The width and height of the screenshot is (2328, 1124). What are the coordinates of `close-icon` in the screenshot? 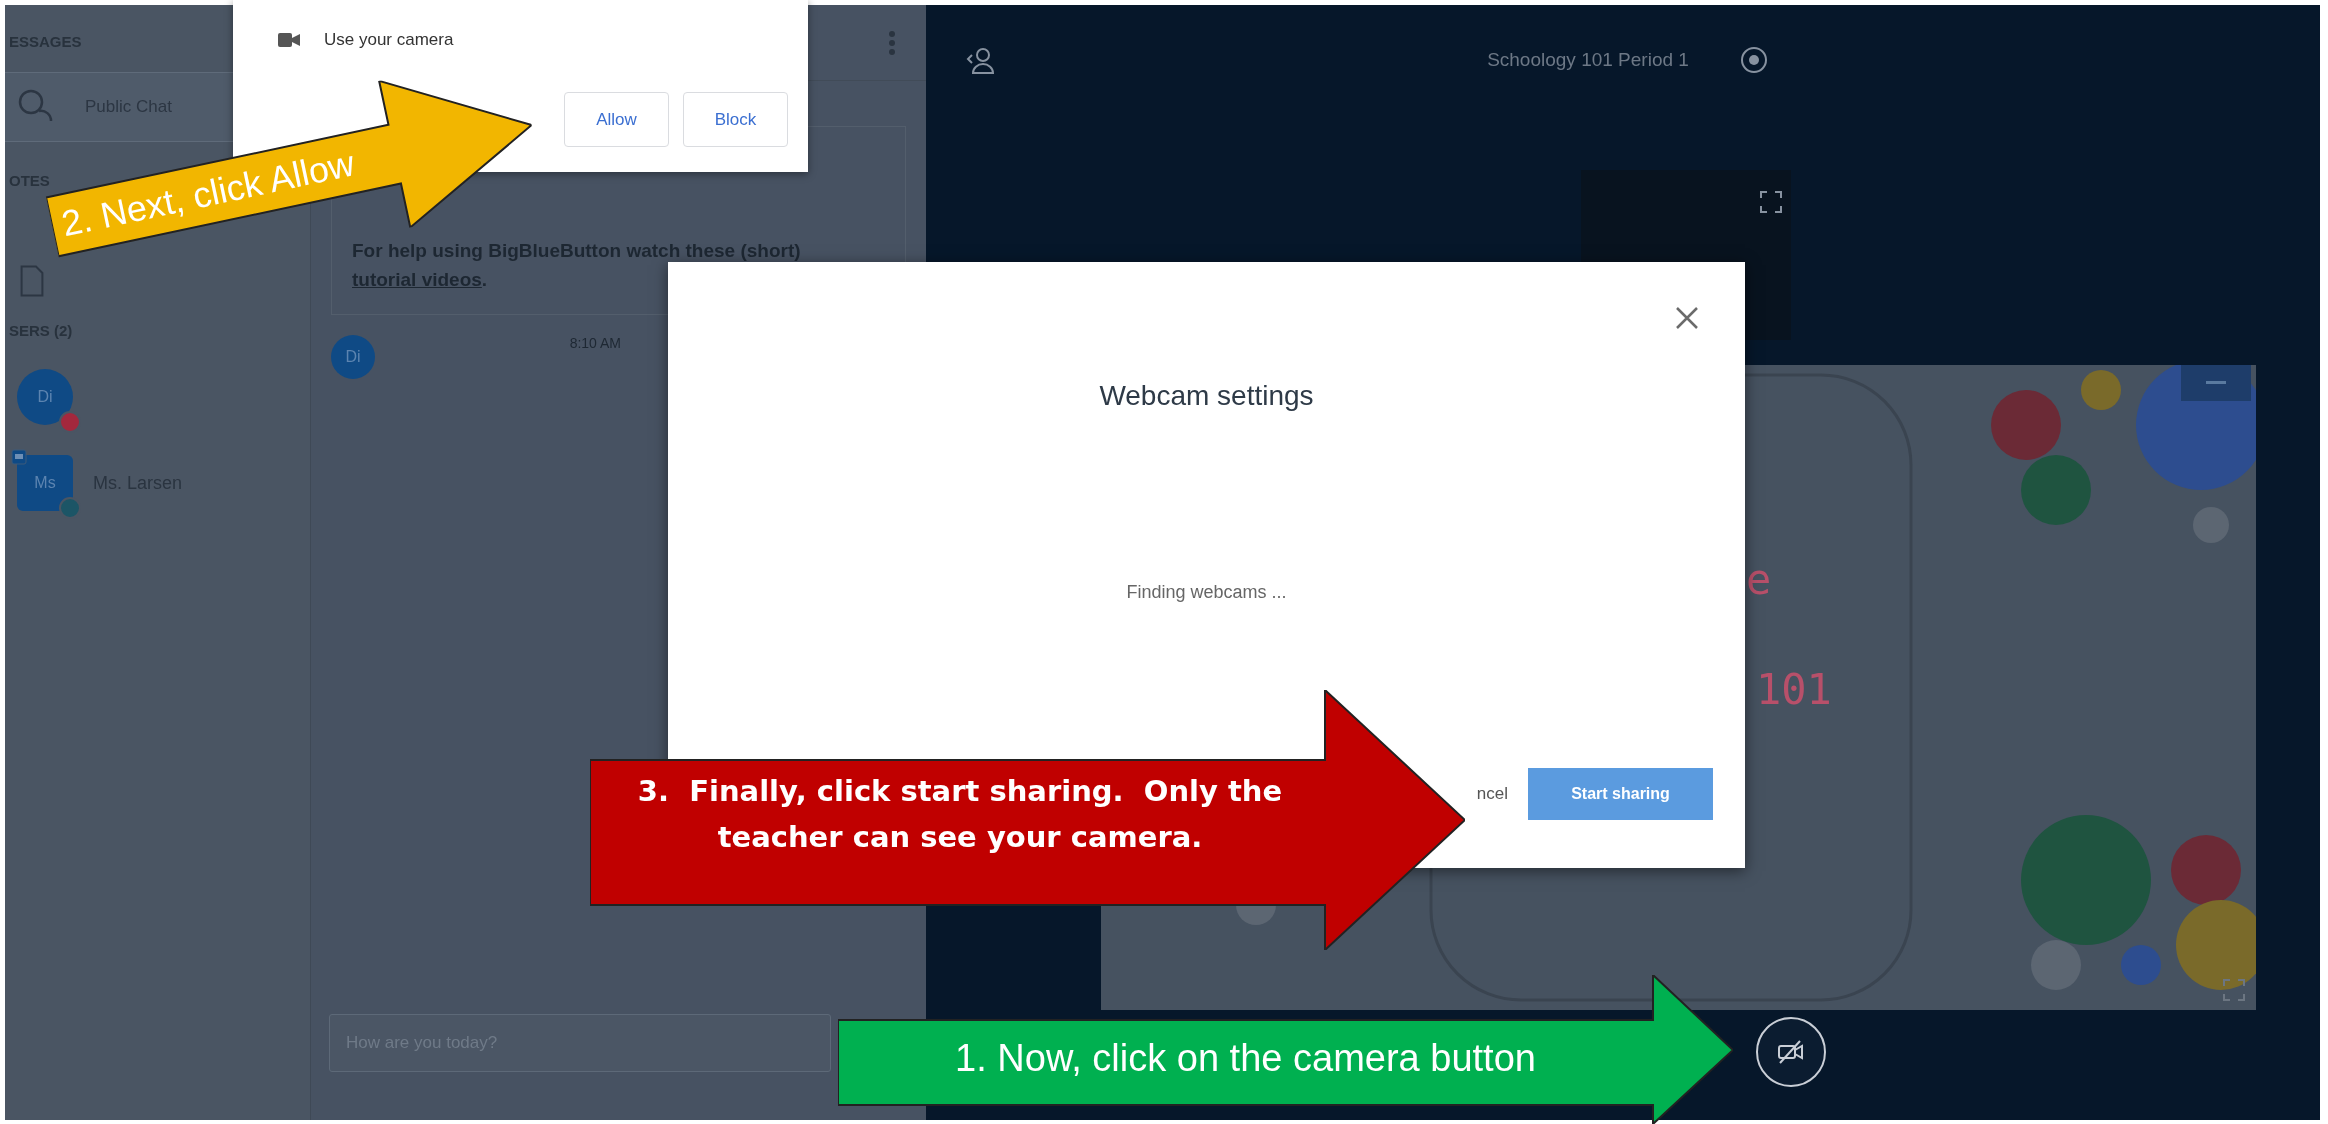 It's located at (1687, 318).